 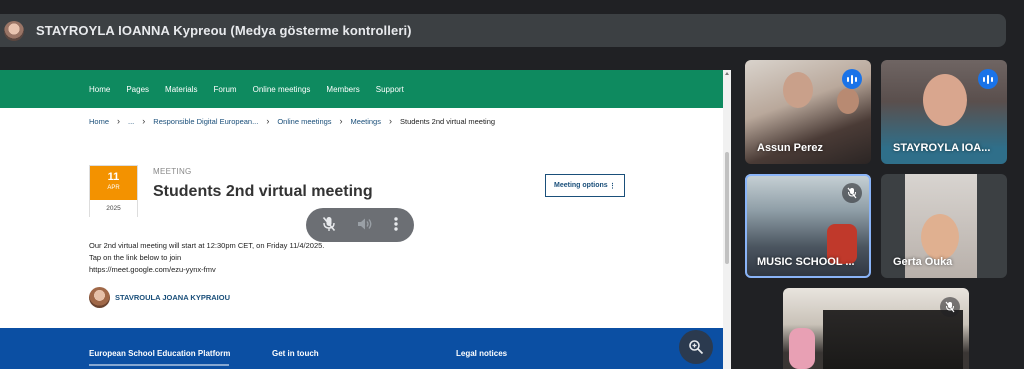 I want to click on zoom-in-button, so click(x=696, y=347).